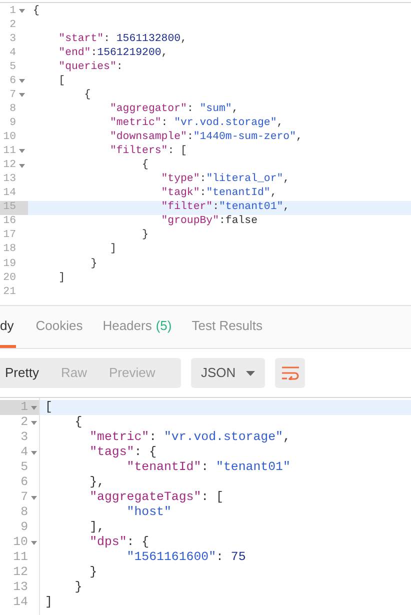 The image size is (411, 615). Describe the element at coordinates (205, 137) in the screenshot. I see `code-line: "downsample":"1440m-sum-zero",` at that location.